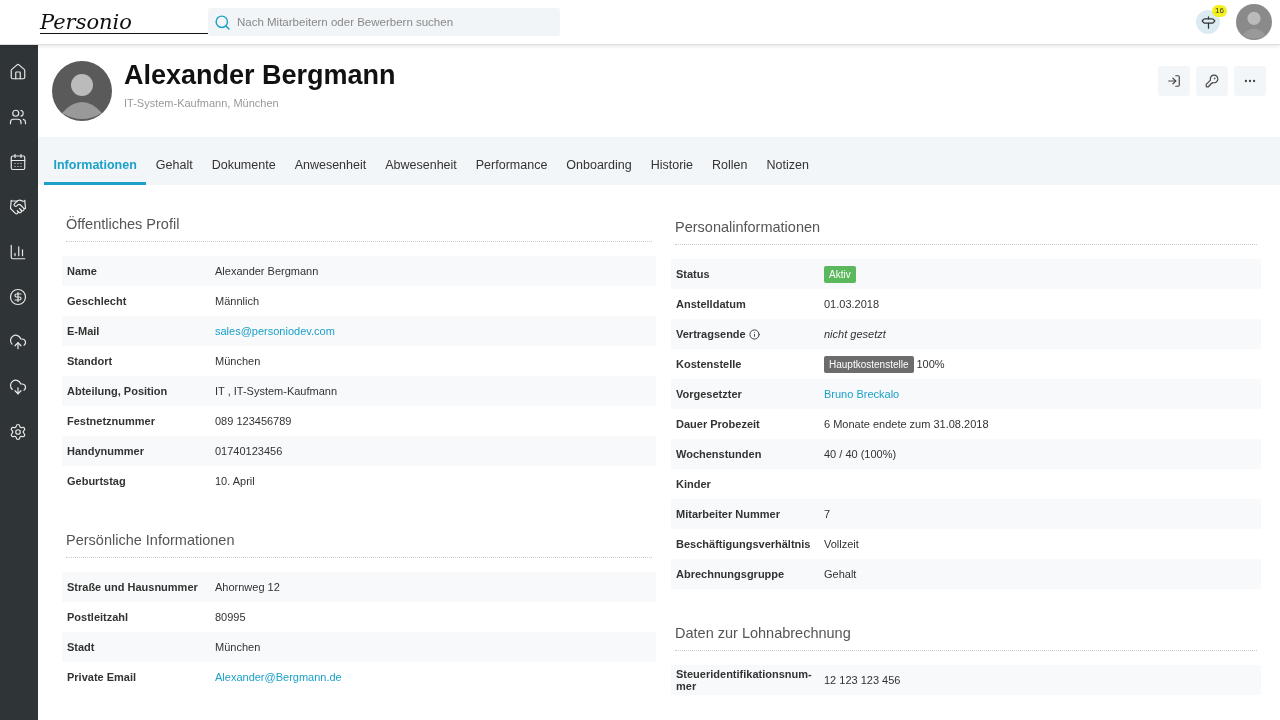  Describe the element at coordinates (711, 334) in the screenshot. I see `field-label: Vertragsende` at that location.